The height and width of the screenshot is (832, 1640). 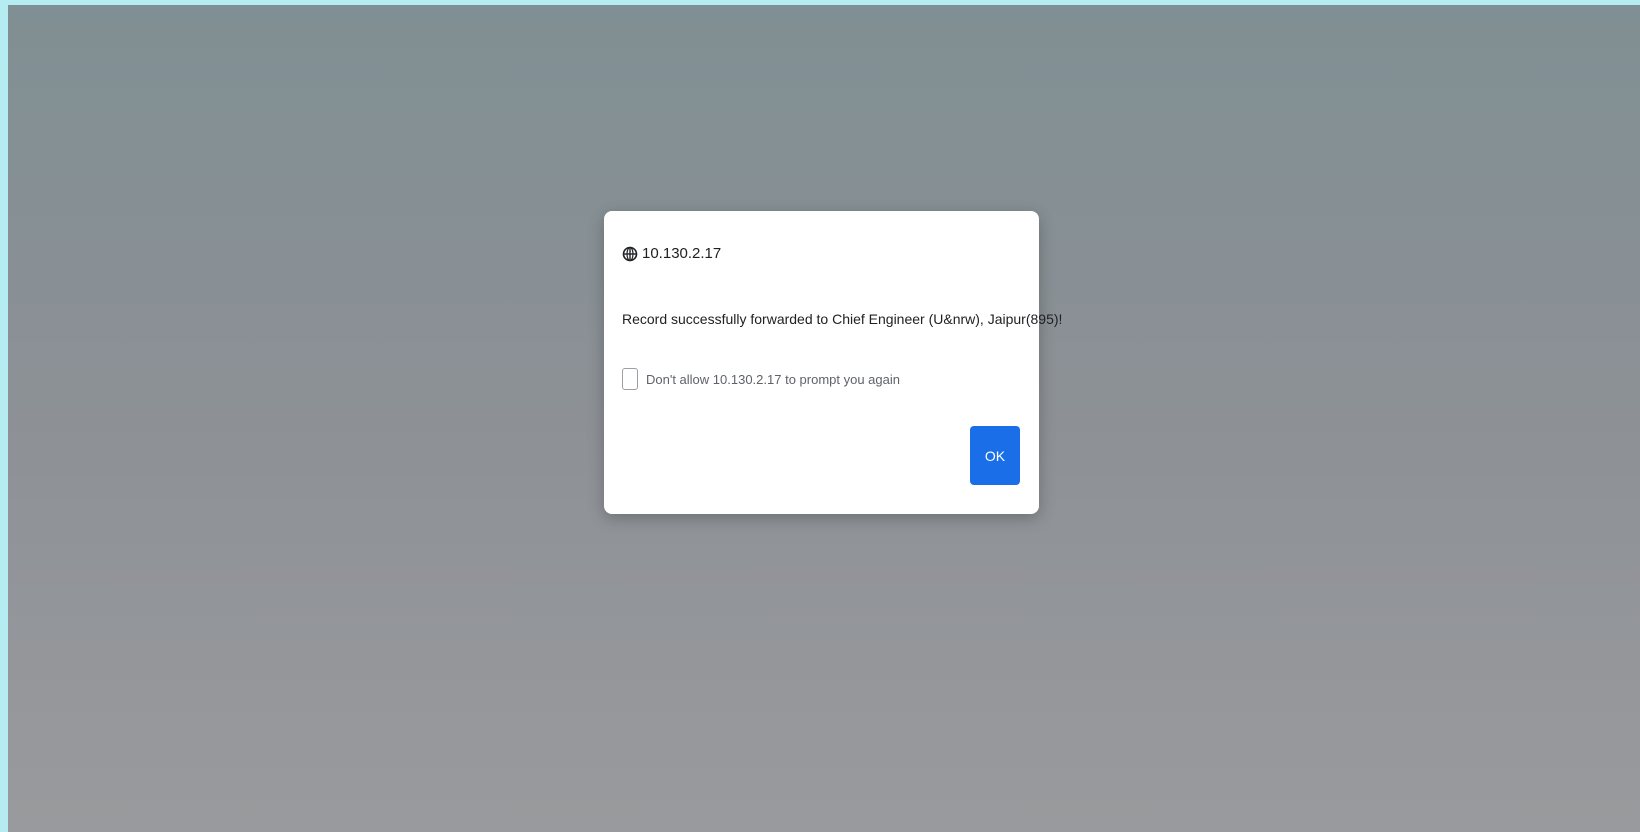 I want to click on globe-icon, so click(x=630, y=254).